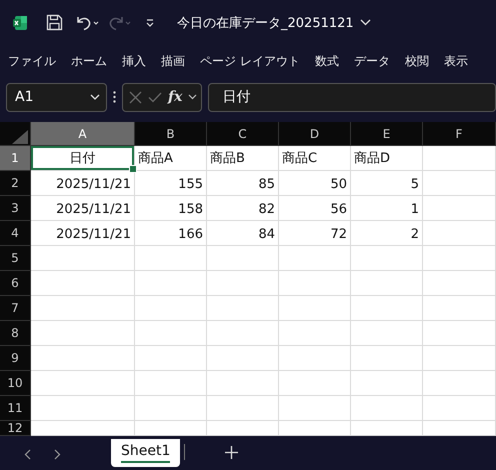  I want to click on row-header: 12, so click(15, 428).